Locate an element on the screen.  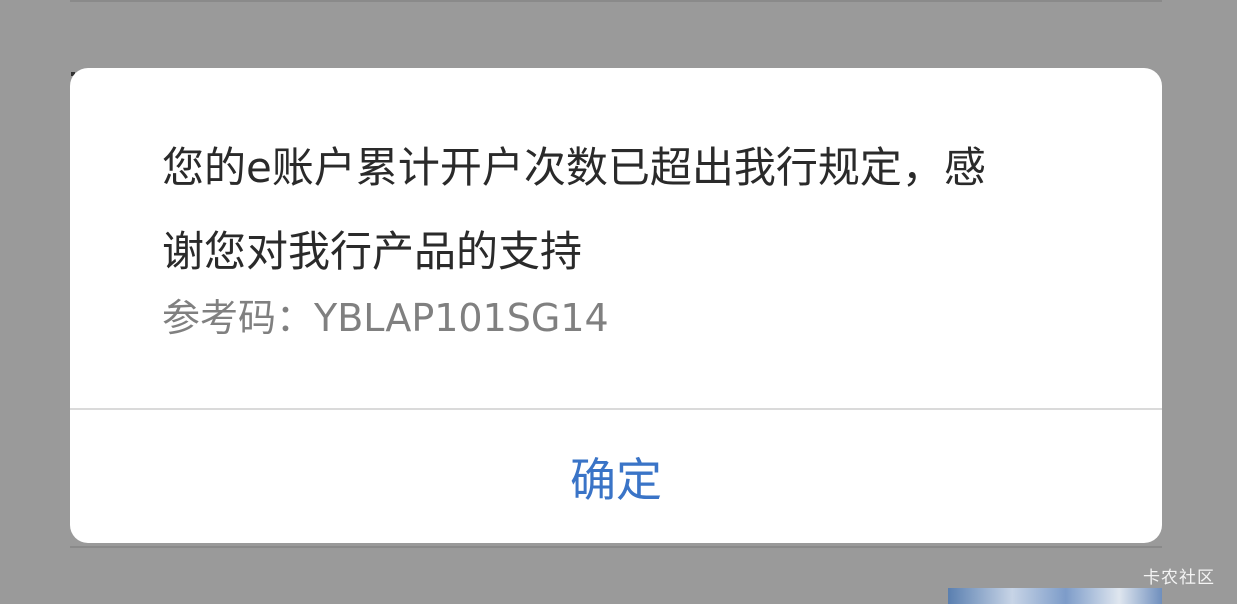
reference-code-value: YBLAP101SG14 is located at coordinates (461, 318).